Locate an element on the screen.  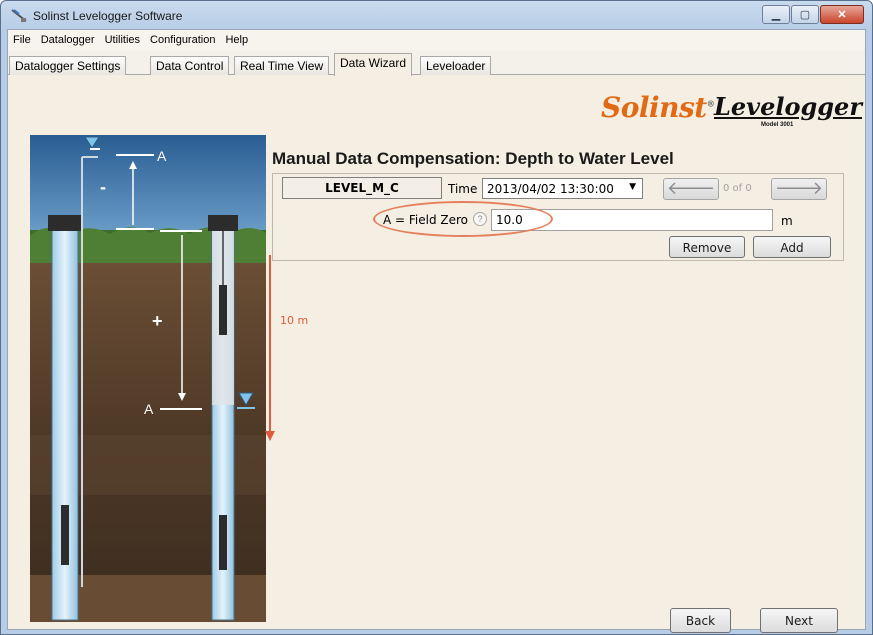
previous-record-button: 🡐 is located at coordinates (691, 189).